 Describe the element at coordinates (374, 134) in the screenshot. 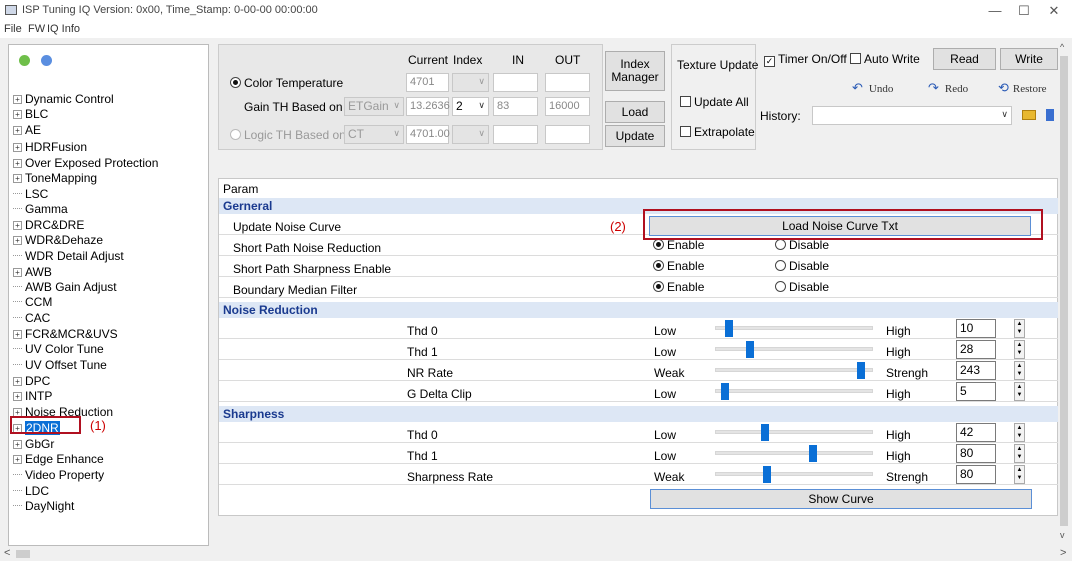

I see `logic-th-select: CT ∨` at that location.